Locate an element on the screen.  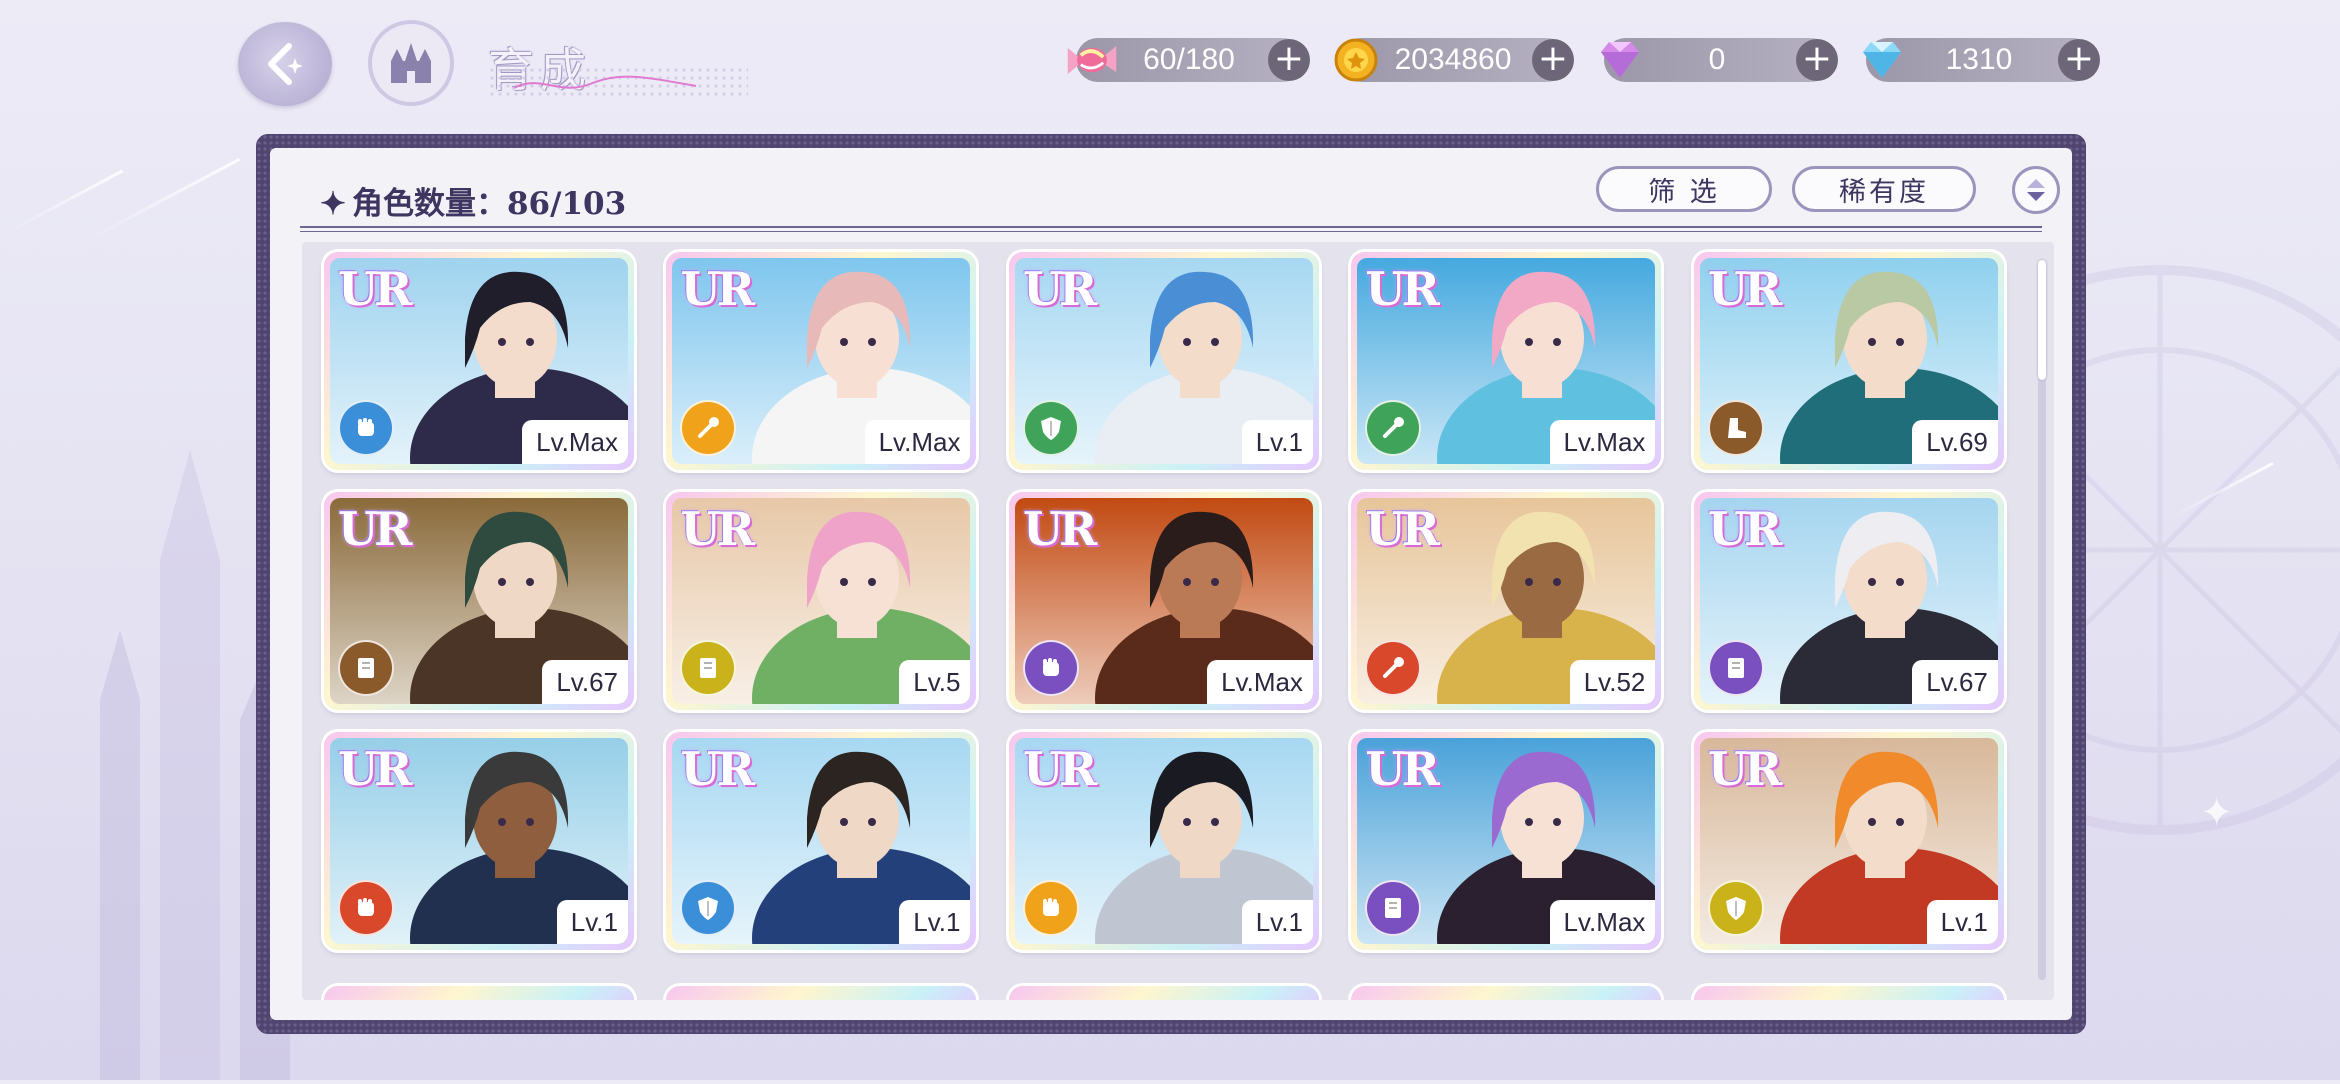
title-script-decoration is located at coordinates (605, 82).